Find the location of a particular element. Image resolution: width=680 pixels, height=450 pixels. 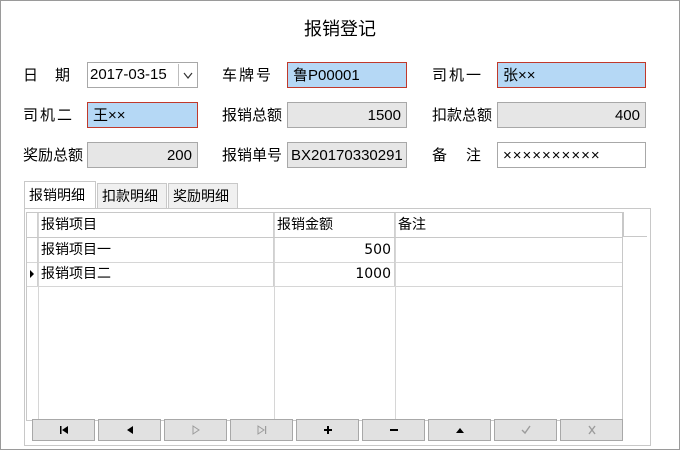

date-label: 日 期 is located at coordinates (47, 75).